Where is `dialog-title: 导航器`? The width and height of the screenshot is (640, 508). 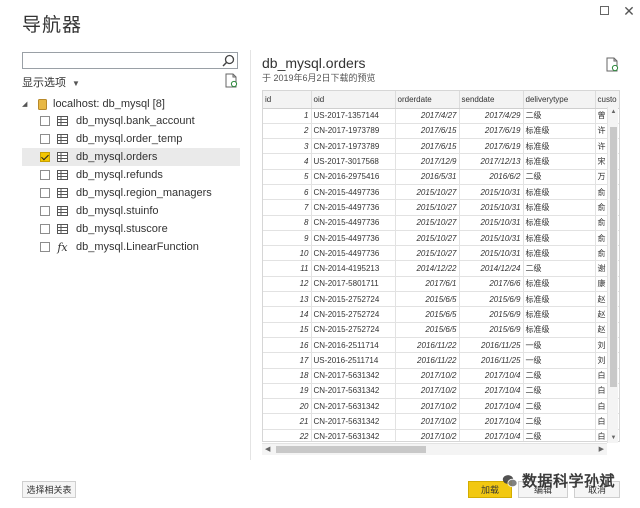 dialog-title: 导航器 is located at coordinates (52, 25).